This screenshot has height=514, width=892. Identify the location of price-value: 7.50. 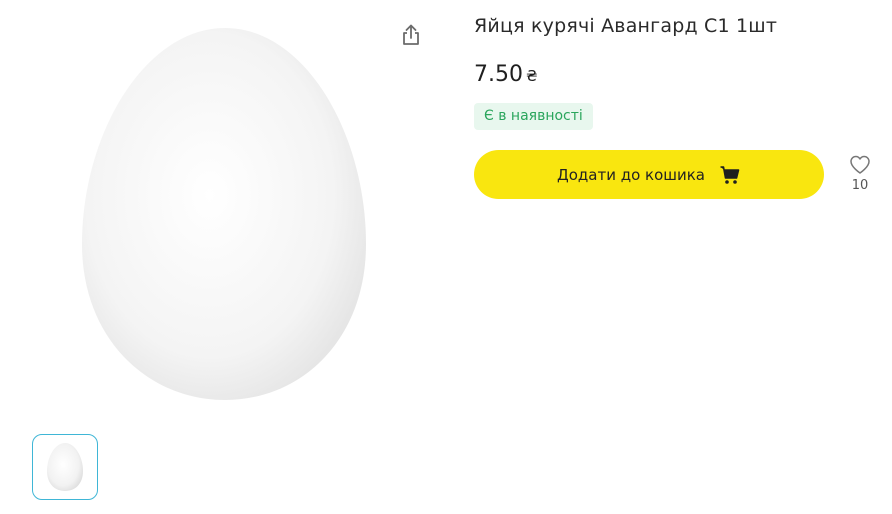
(498, 74).